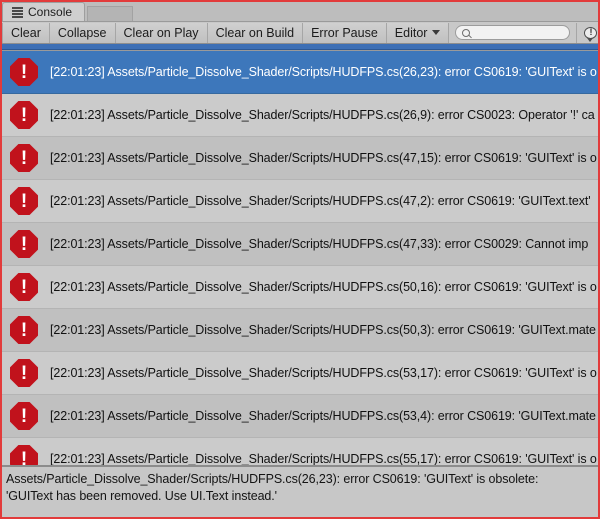 This screenshot has height=519, width=600. Describe the element at coordinates (110, 13) in the screenshot. I see `tab-empty-slot` at that location.